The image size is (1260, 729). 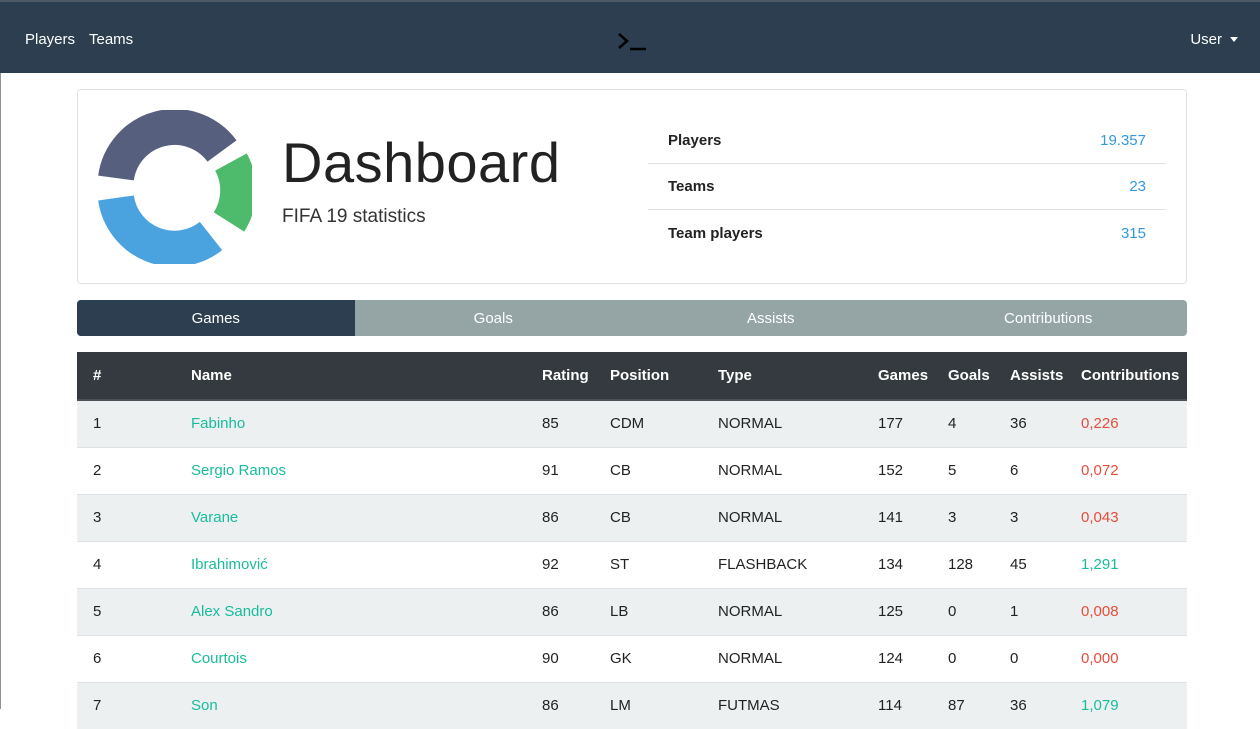 What do you see at coordinates (1029, 376) in the screenshot?
I see `header-assists: Assists` at bounding box center [1029, 376].